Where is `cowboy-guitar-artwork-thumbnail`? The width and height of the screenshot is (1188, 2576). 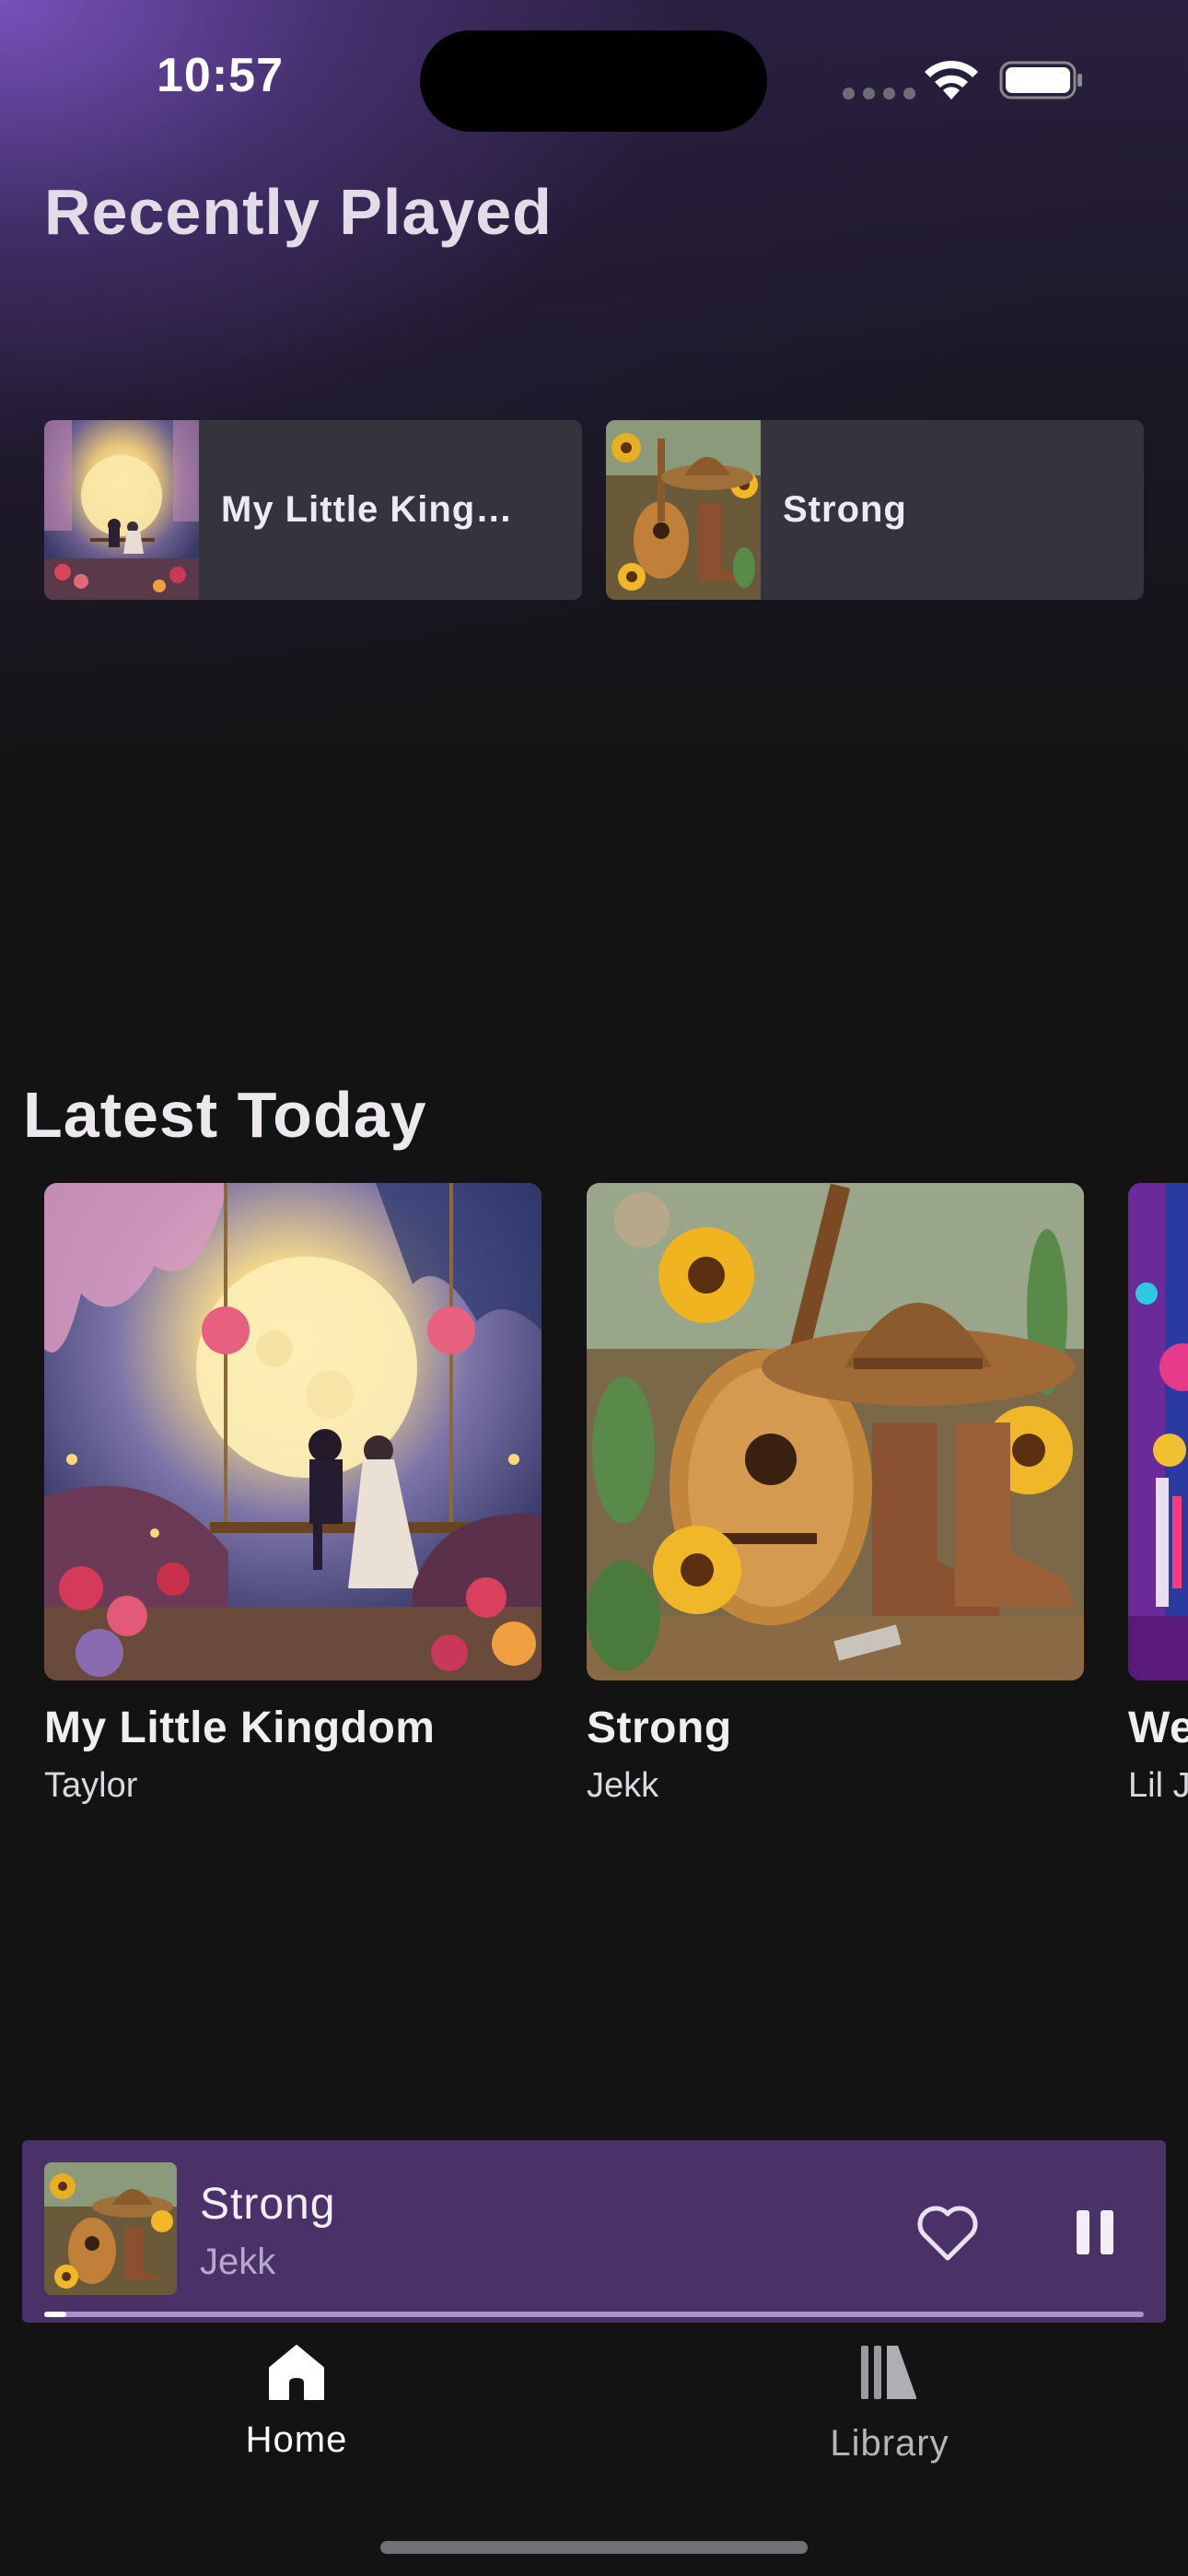 cowboy-guitar-artwork-thumbnail is located at coordinates (683, 510).